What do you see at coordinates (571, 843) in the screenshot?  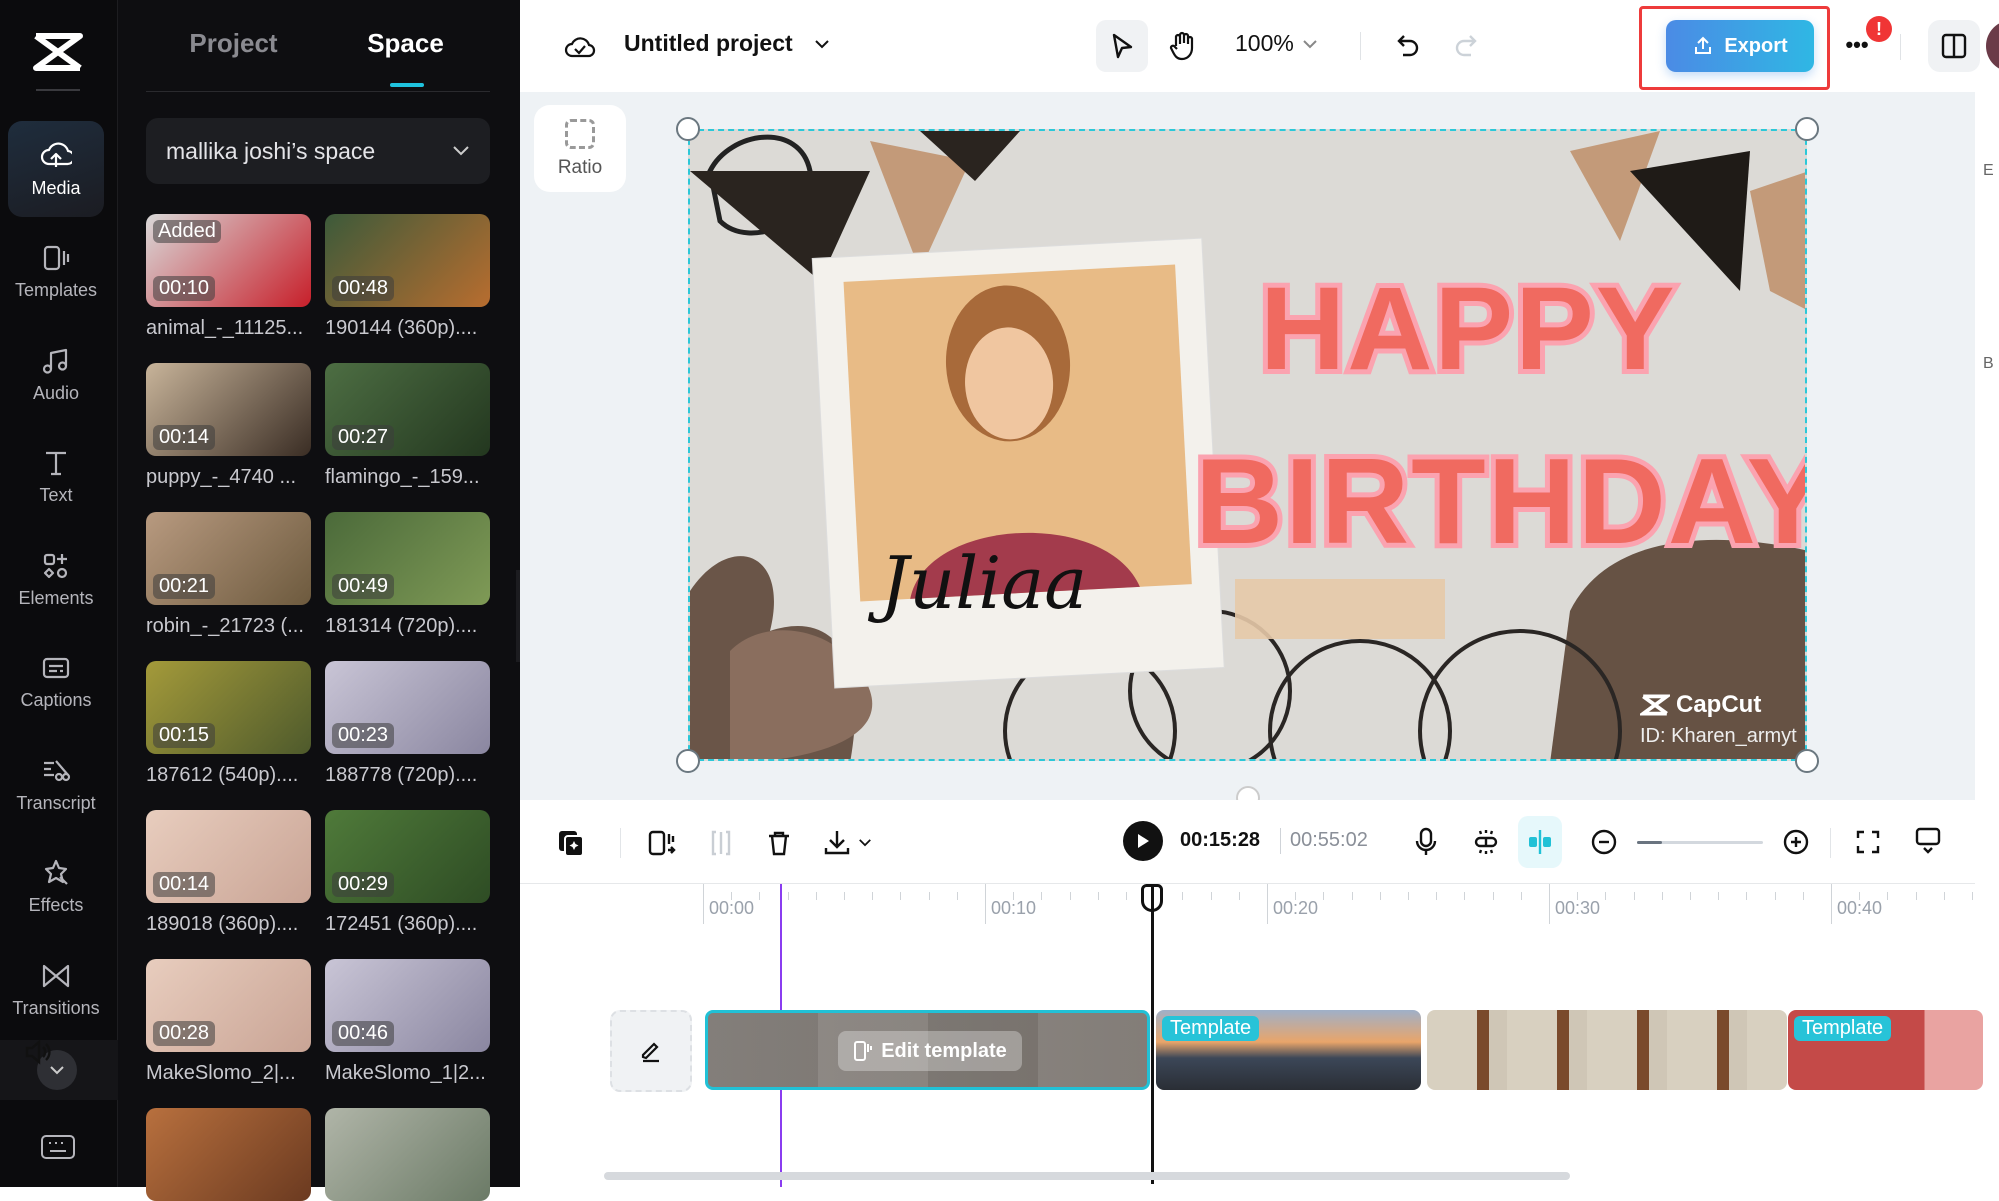 I see `smart-tools-button` at bounding box center [571, 843].